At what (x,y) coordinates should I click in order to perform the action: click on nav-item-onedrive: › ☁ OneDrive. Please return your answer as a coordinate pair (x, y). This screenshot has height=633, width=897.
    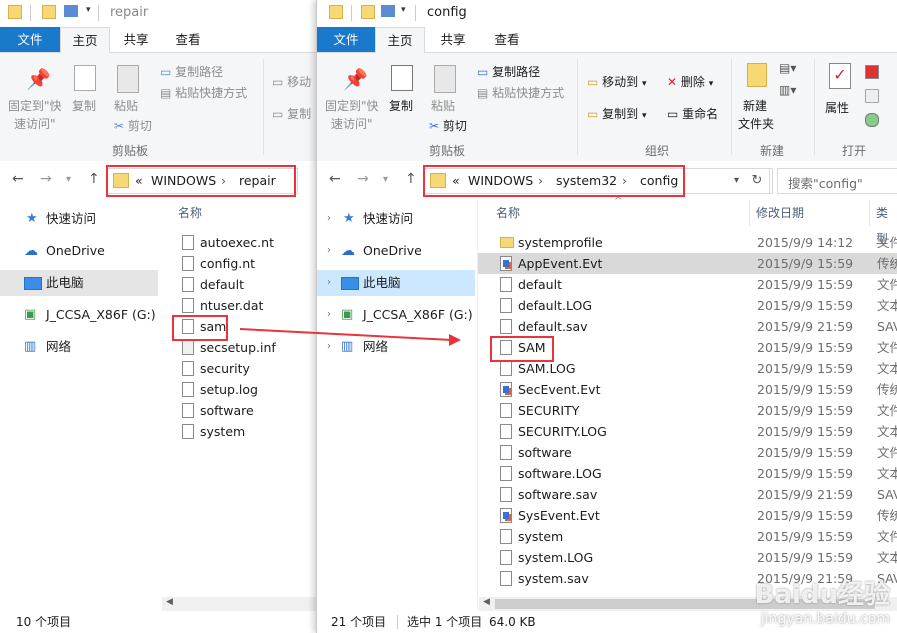
    Looking at the image, I should click on (396, 251).